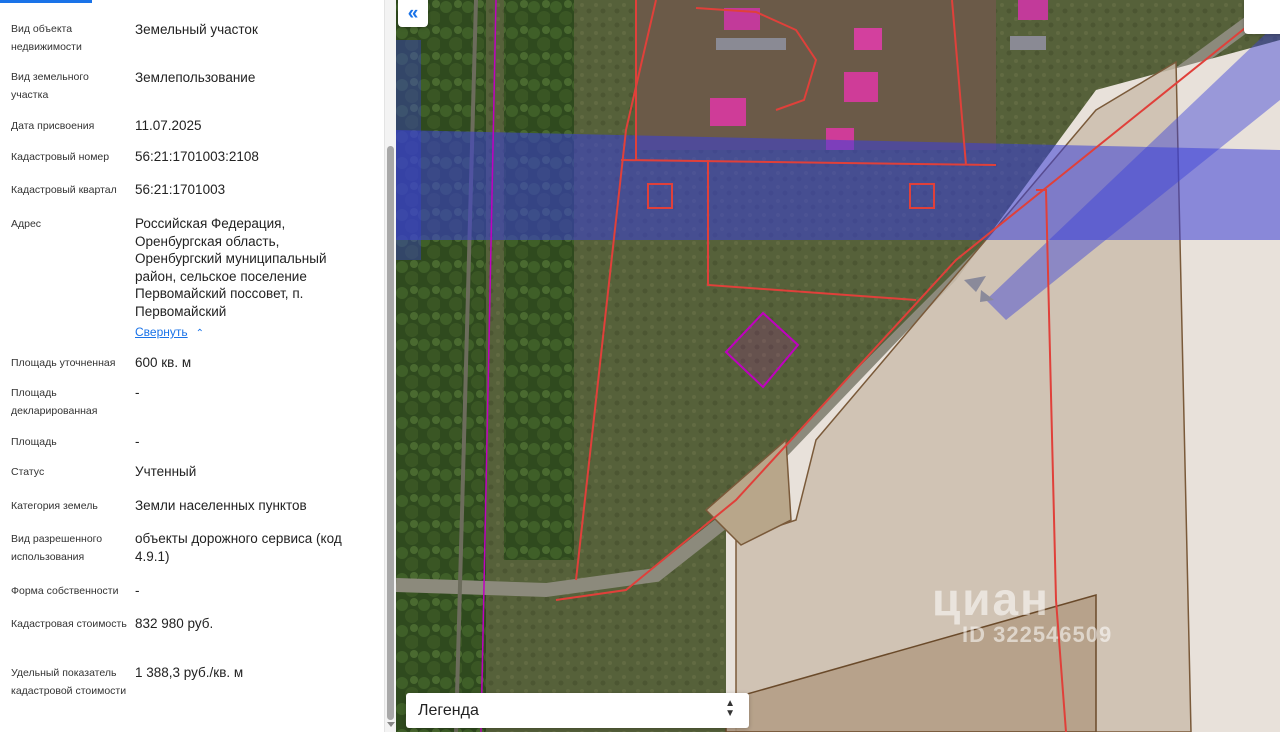 The height and width of the screenshot is (732, 1280). I want to click on collapse-link-label: Свернуть, so click(161, 332).